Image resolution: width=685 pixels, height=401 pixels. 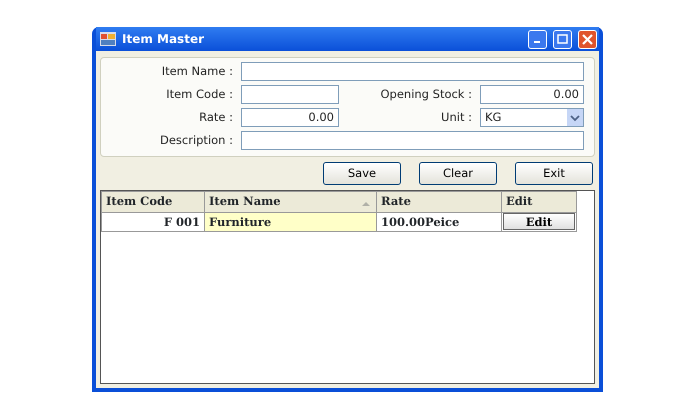 I want to click on window-icon, so click(x=108, y=39).